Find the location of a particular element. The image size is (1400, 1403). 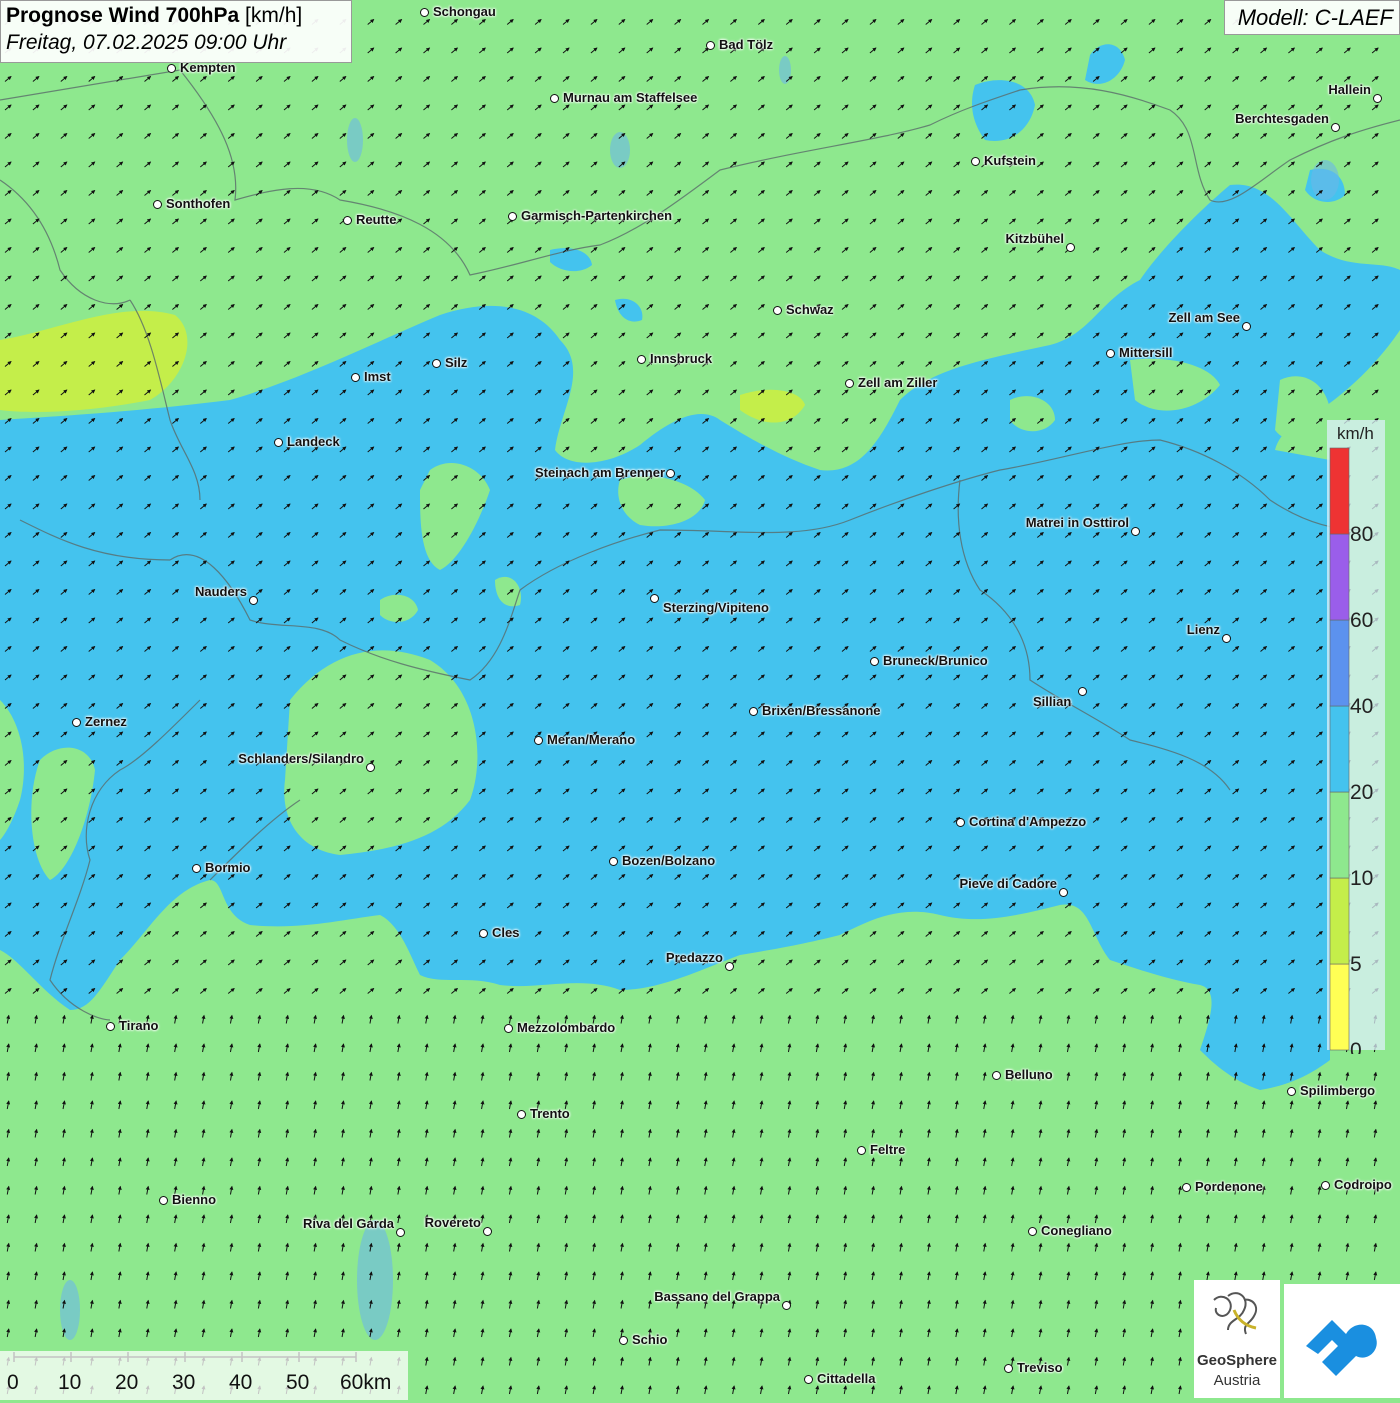

weather-app-icon is located at coordinates (1341, 1348).